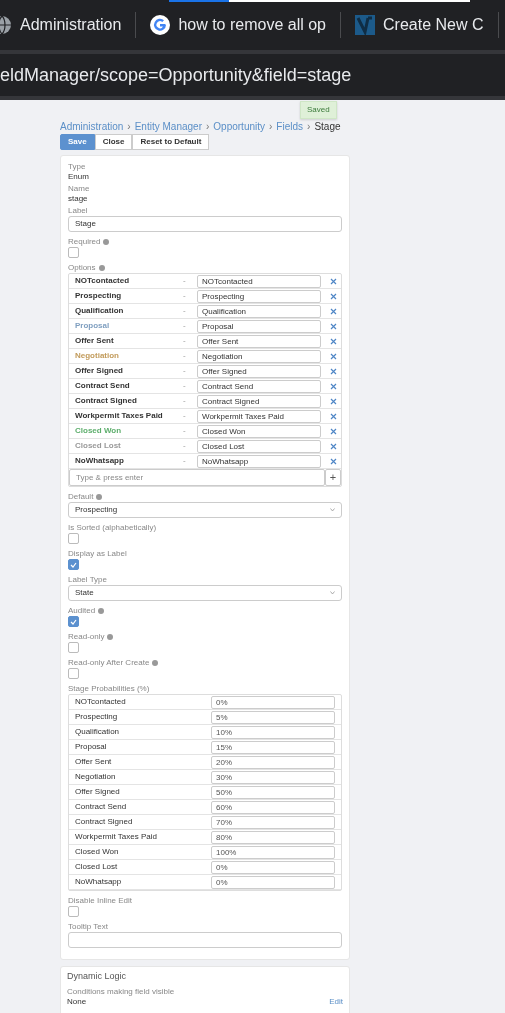 This screenshot has height=1013, width=505. What do you see at coordinates (106, 401) in the screenshot?
I see `option-label: Contract Signed` at bounding box center [106, 401].